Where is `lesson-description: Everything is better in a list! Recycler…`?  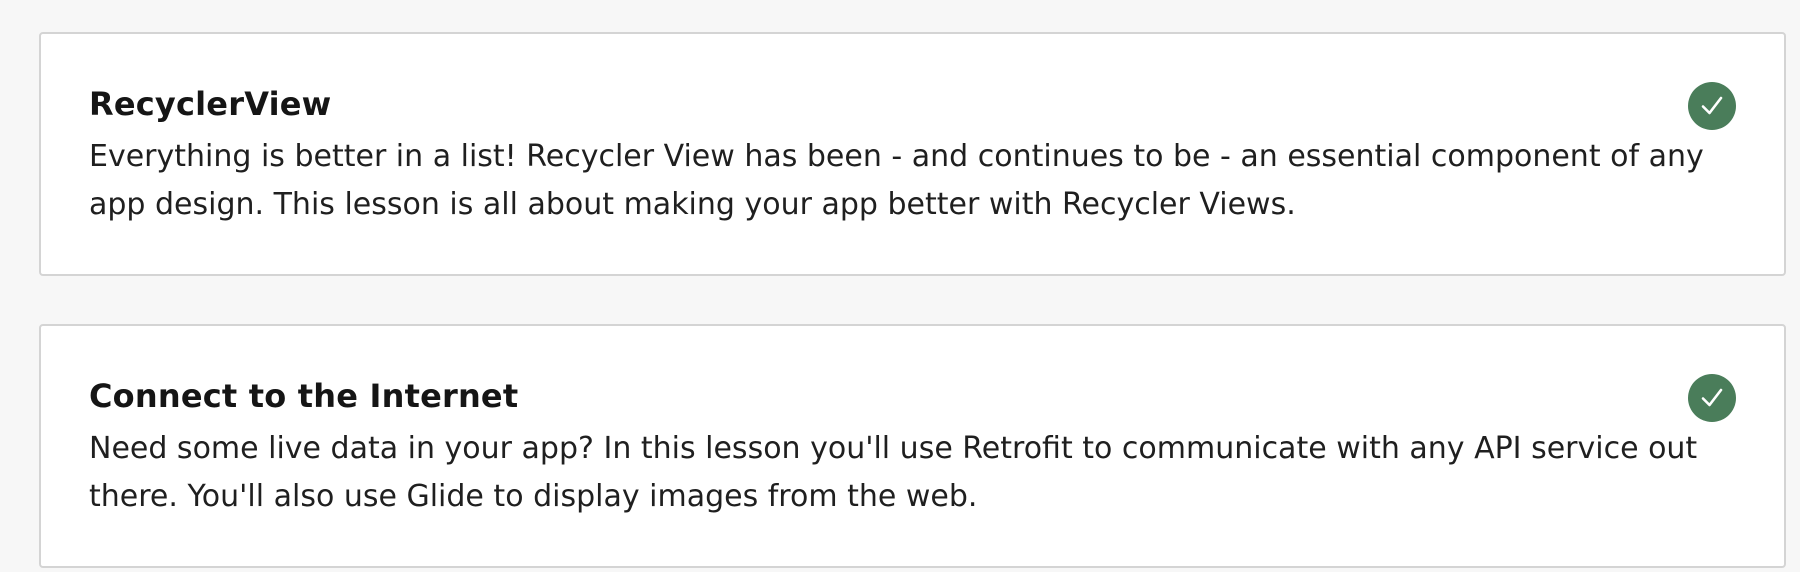 lesson-description: Everything is better in a list! Recycler… is located at coordinates (896, 180).